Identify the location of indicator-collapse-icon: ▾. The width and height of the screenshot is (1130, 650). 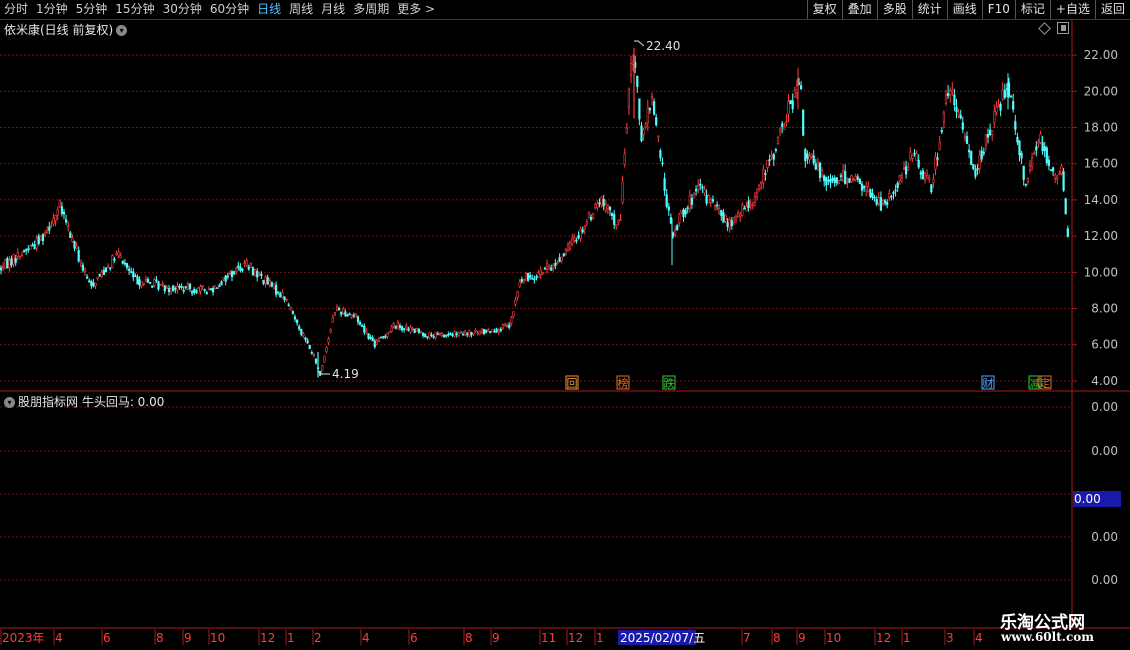
(9, 402).